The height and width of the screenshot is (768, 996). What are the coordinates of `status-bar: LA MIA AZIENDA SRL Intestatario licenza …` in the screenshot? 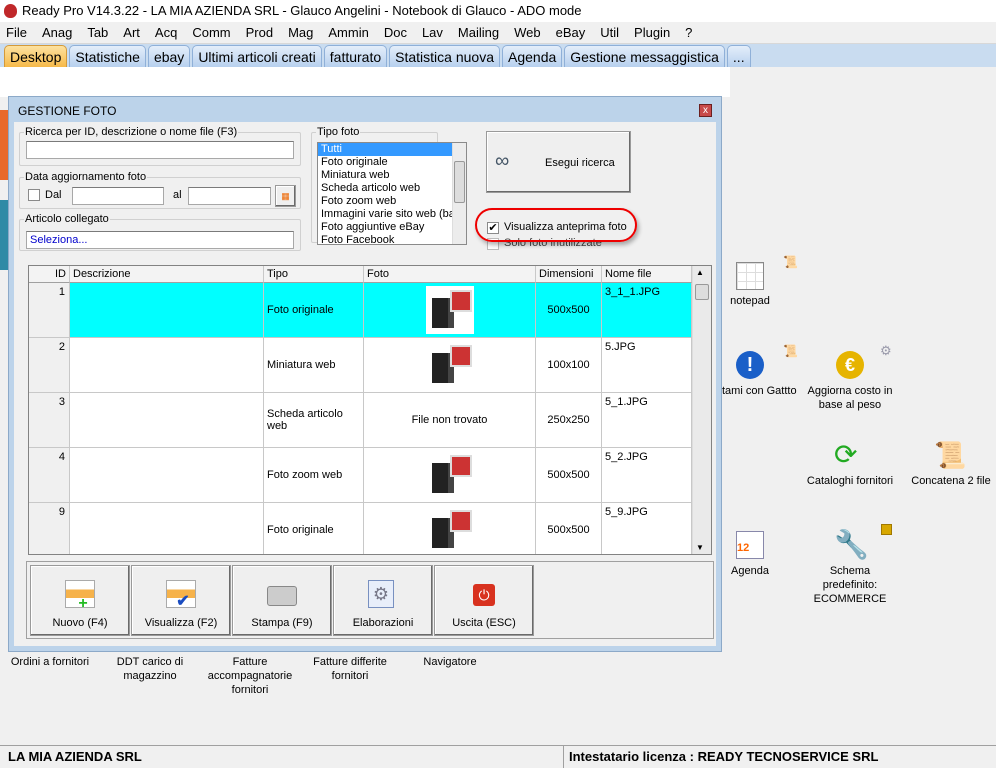 It's located at (498, 756).